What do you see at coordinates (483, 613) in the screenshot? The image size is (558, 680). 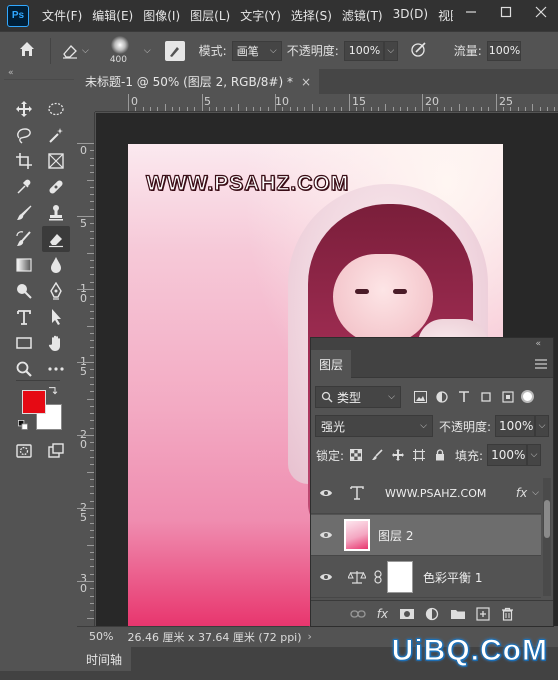 I see `new-layer-icon` at bounding box center [483, 613].